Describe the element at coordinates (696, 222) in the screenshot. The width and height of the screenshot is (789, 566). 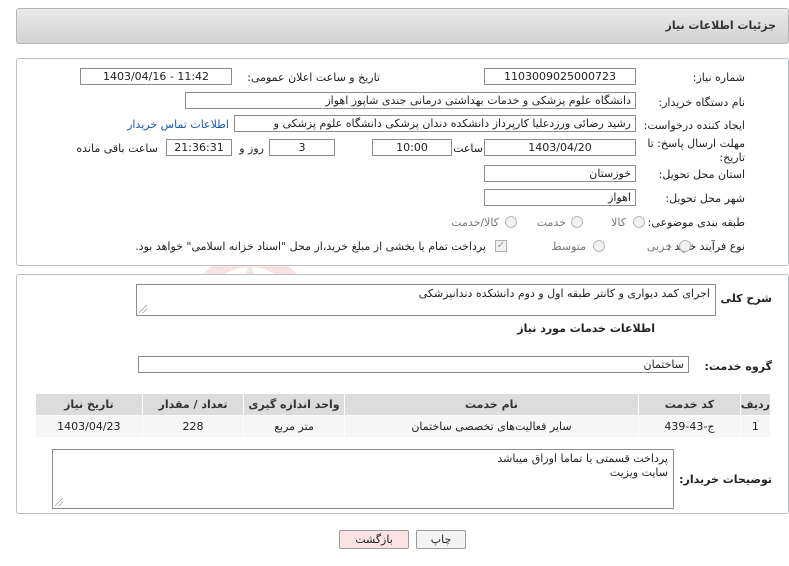
I see `category-label: طبقه بندی موضوعی:` at that location.